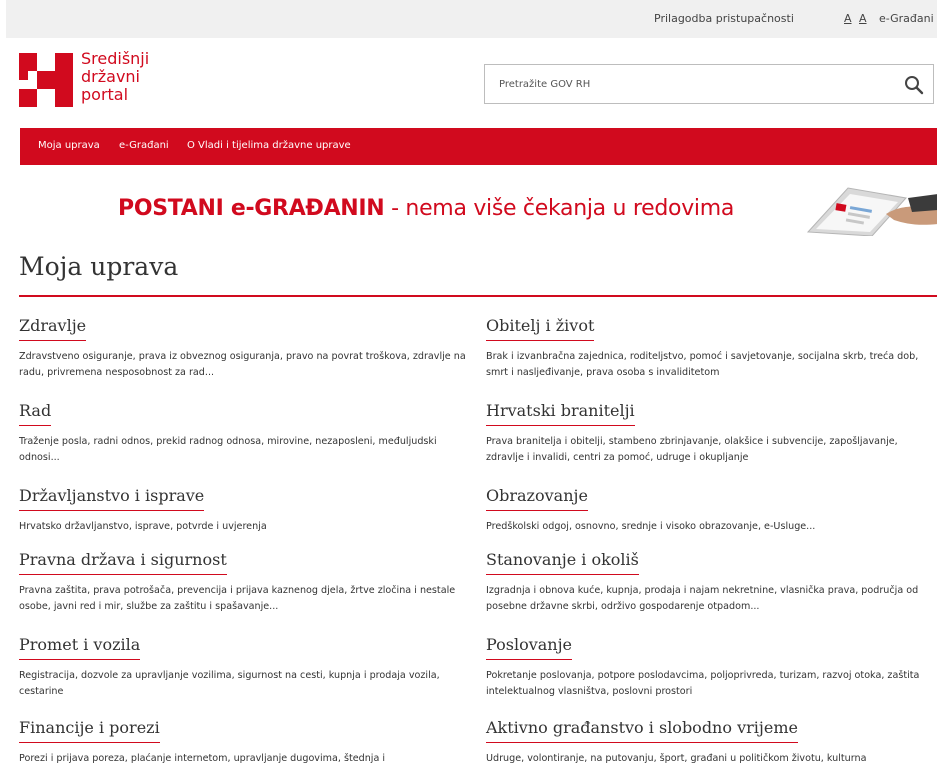  What do you see at coordinates (724, 18) in the screenshot?
I see `accessibility-link: Prilagodba pristupačnosti` at bounding box center [724, 18].